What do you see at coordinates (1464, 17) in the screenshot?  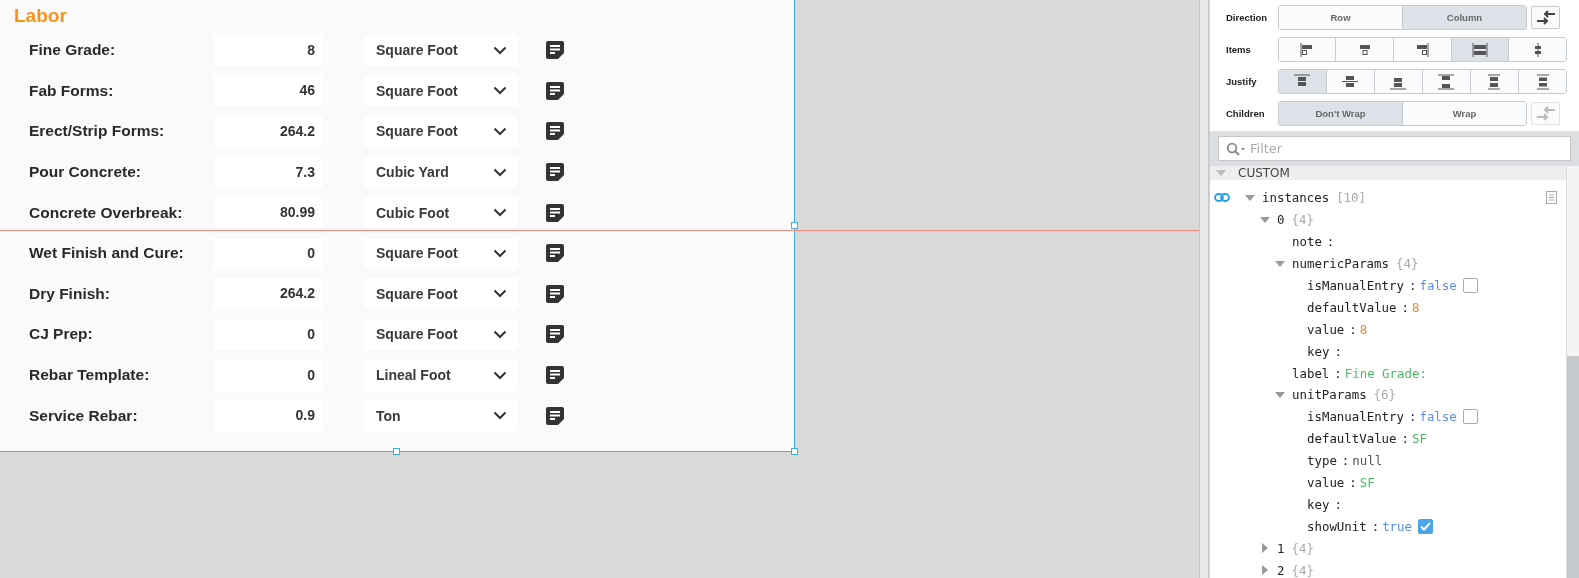 I see `direction-option: Column` at bounding box center [1464, 17].